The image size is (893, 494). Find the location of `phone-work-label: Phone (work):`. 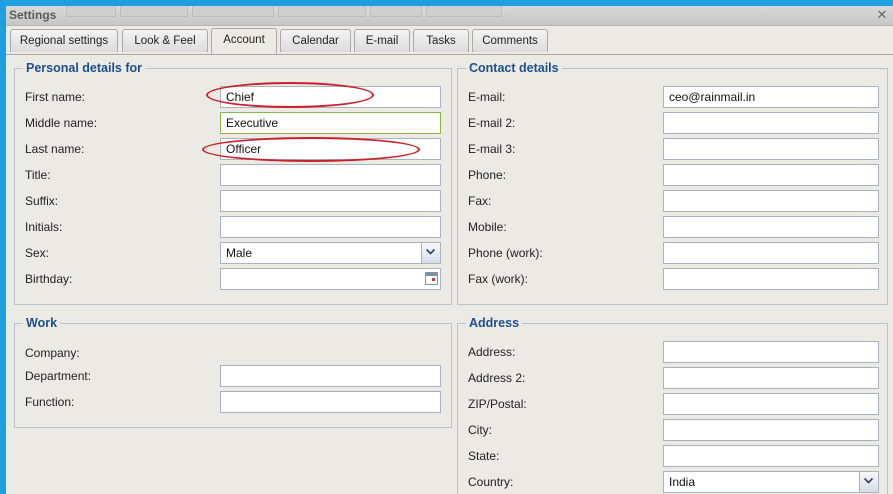

phone-work-label: Phone (work): is located at coordinates (505, 253).